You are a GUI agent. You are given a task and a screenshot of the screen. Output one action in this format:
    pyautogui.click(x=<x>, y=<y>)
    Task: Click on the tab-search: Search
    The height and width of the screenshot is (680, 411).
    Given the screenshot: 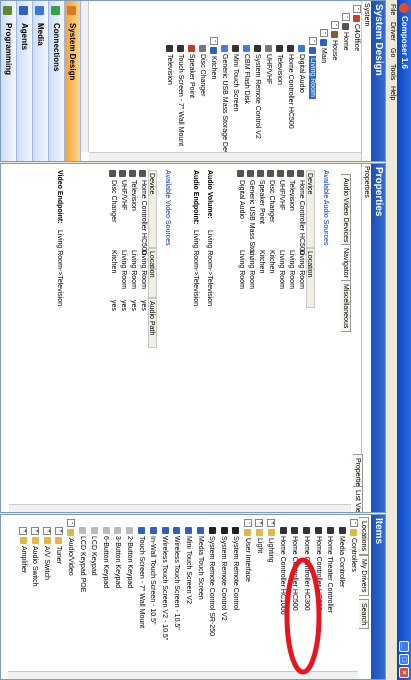 What is the action you would take?
    pyautogui.click(x=364, y=614)
    